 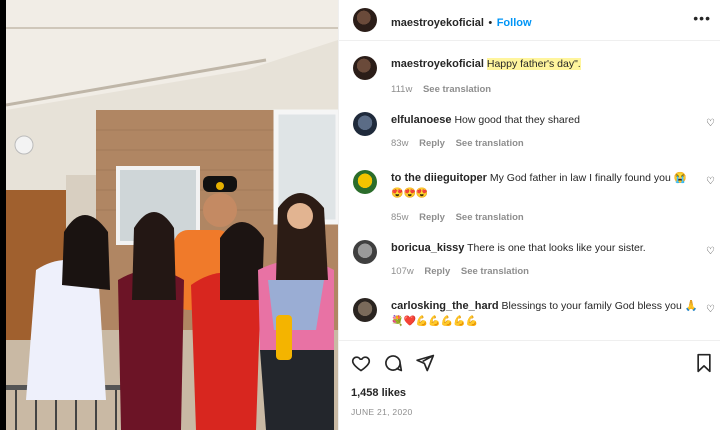 I want to click on caption-time: 111w, so click(x=402, y=89).